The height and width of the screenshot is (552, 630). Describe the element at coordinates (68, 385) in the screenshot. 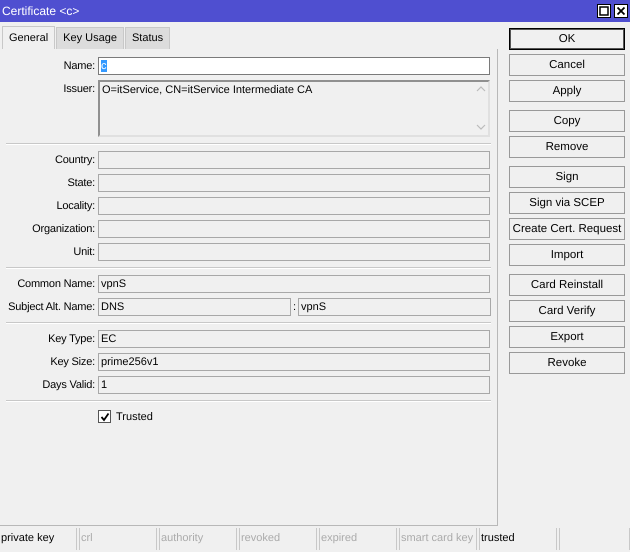

I see `field-label: Days Valid:` at that location.